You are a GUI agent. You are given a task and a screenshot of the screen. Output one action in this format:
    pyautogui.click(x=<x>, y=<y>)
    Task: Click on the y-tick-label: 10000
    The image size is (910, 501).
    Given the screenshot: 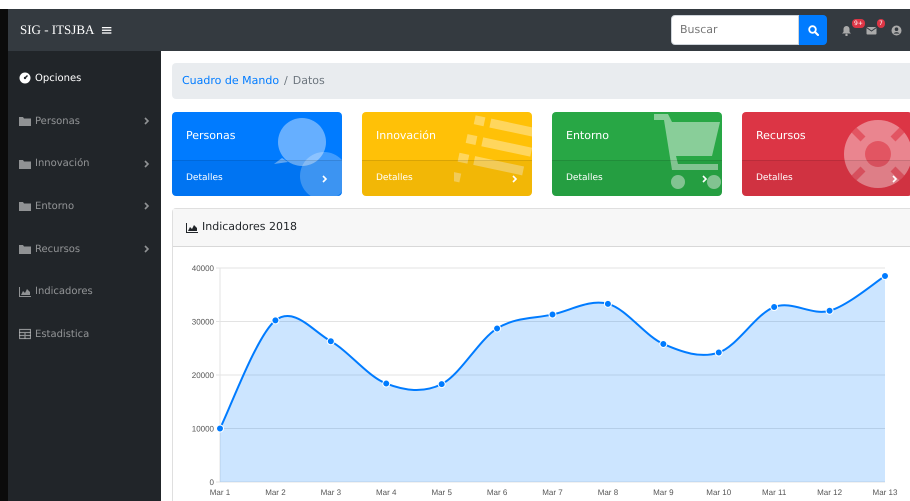 What is the action you would take?
    pyautogui.click(x=203, y=429)
    